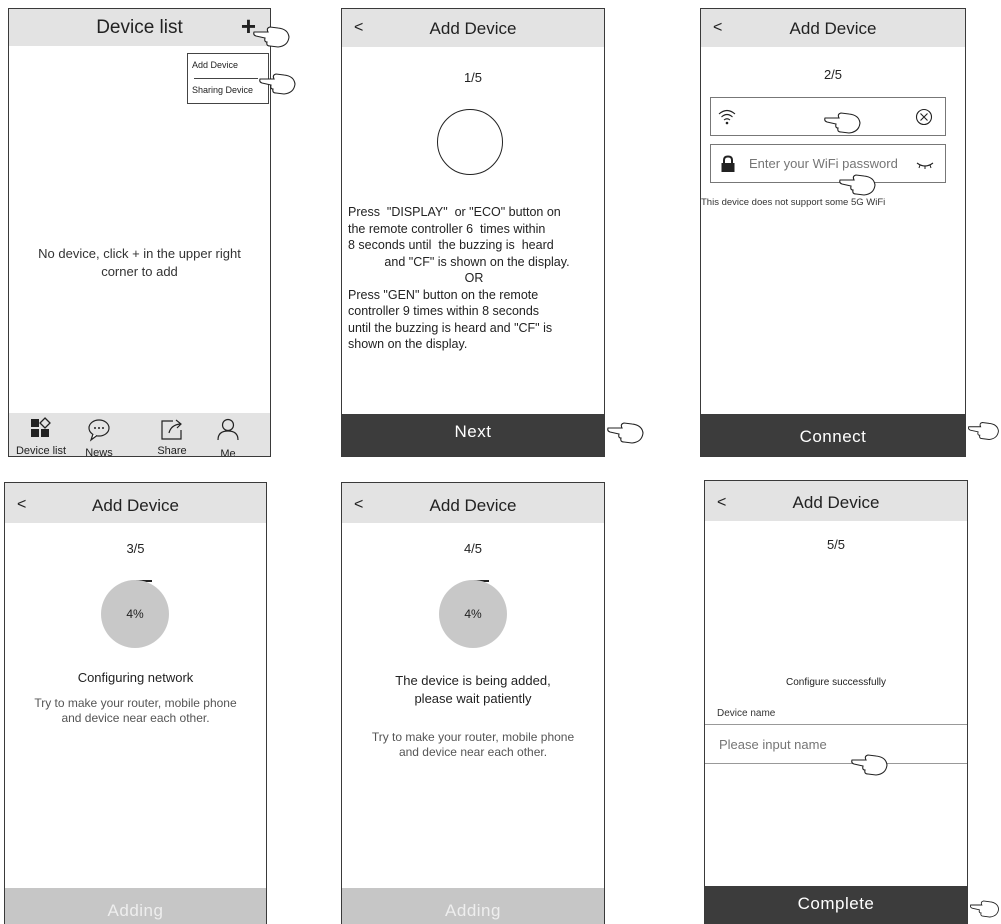  Describe the element at coordinates (836, 544) in the screenshot. I see `step-indicator: 5/5` at that location.